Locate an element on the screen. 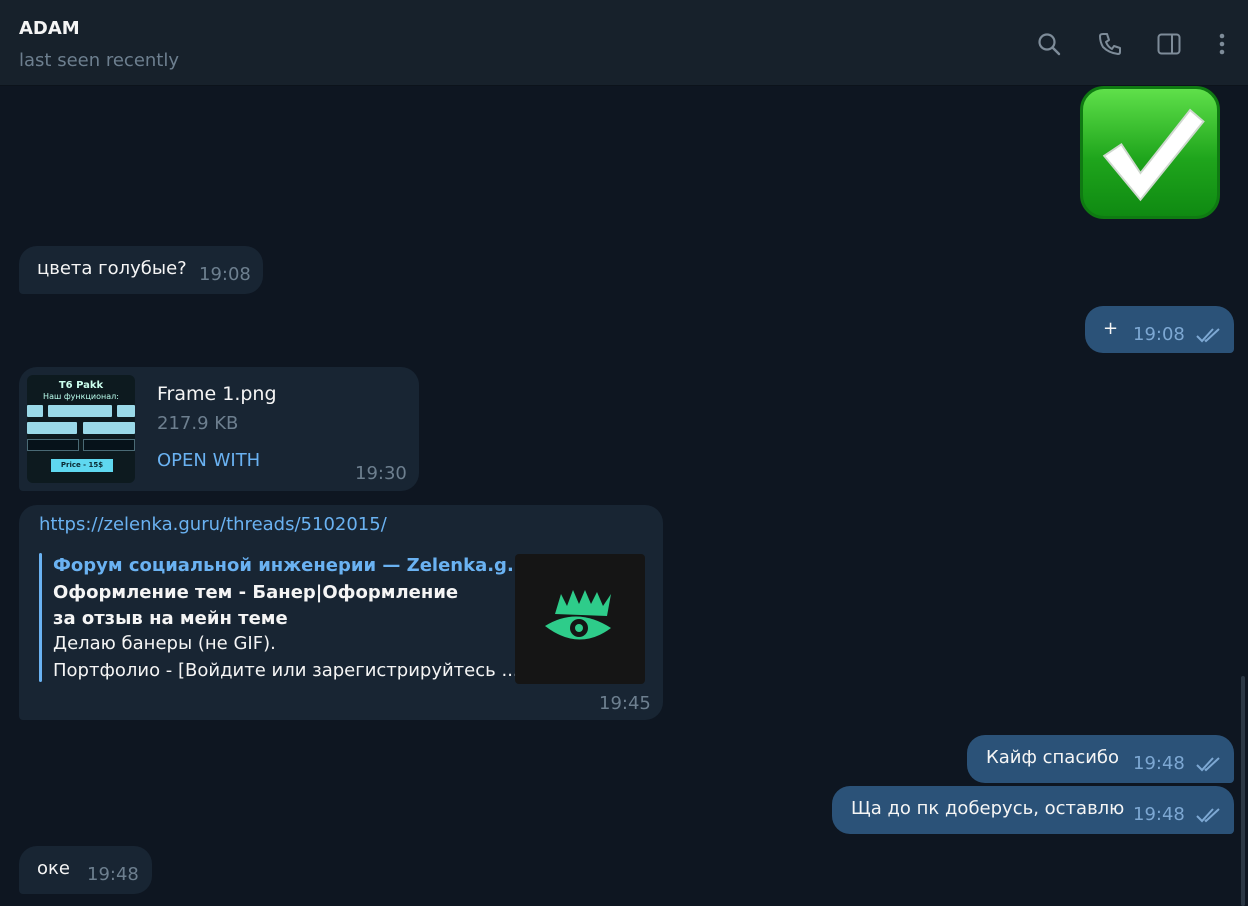 The width and height of the screenshot is (1248, 906). outgoing-message: Кайф спасибо 19:48 is located at coordinates (1100, 759).